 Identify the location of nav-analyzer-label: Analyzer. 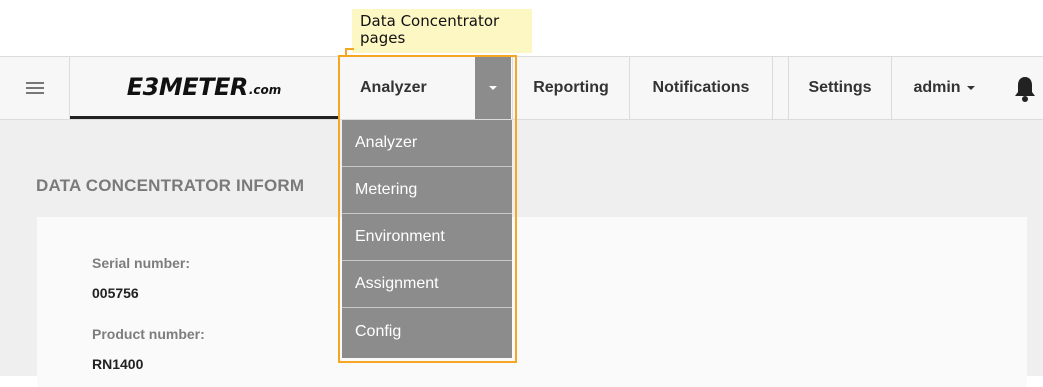
(393, 87).